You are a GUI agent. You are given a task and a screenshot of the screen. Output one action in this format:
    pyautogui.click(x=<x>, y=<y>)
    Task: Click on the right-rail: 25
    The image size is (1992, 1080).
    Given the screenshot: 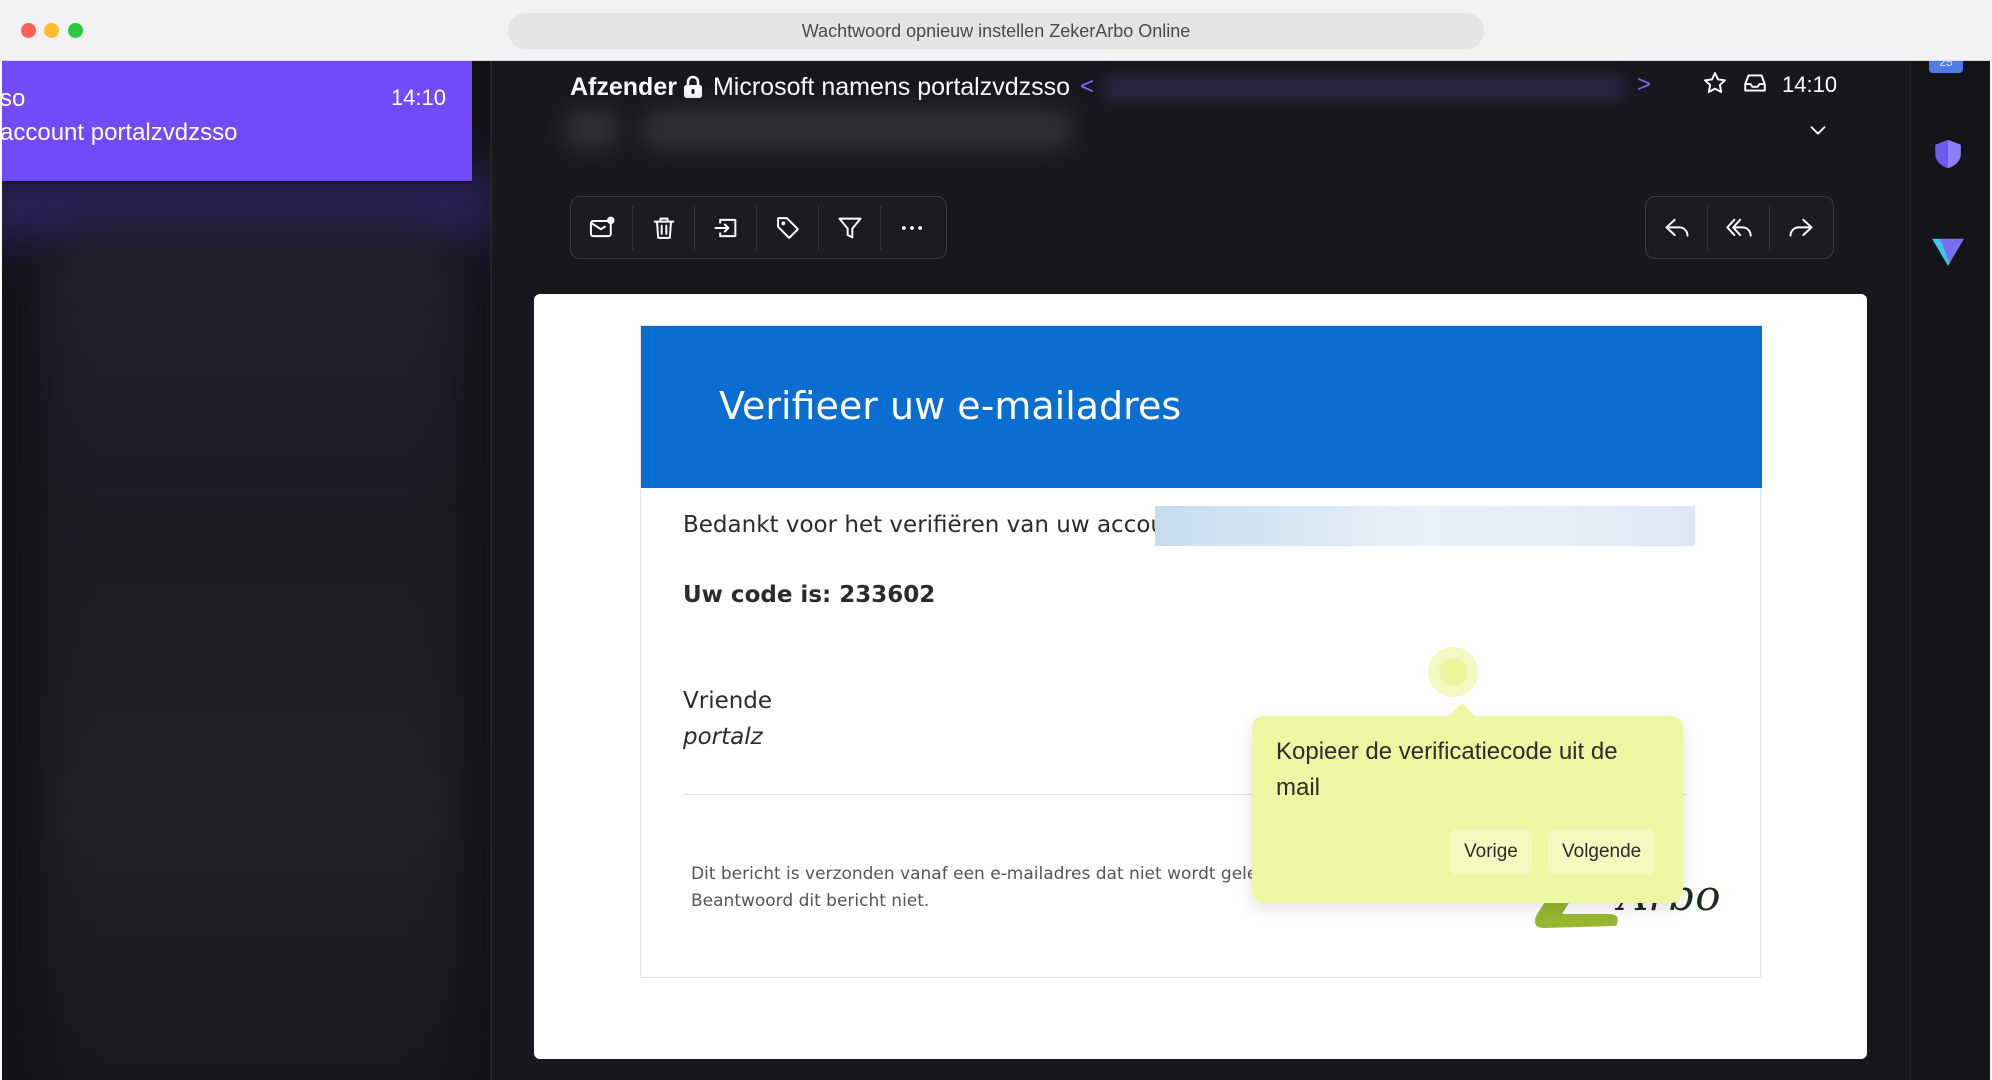 What is the action you would take?
    pyautogui.click(x=1950, y=570)
    